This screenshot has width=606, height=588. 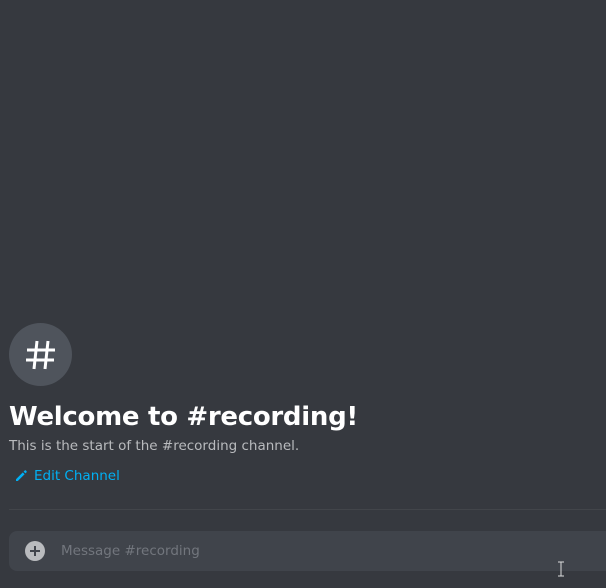 I want to click on text-cursor-icon, so click(x=561, y=569).